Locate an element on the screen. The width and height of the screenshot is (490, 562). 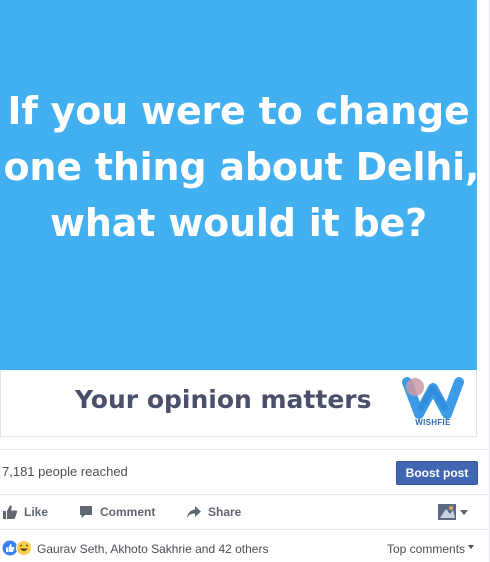
comment-label: Comment is located at coordinates (128, 512).